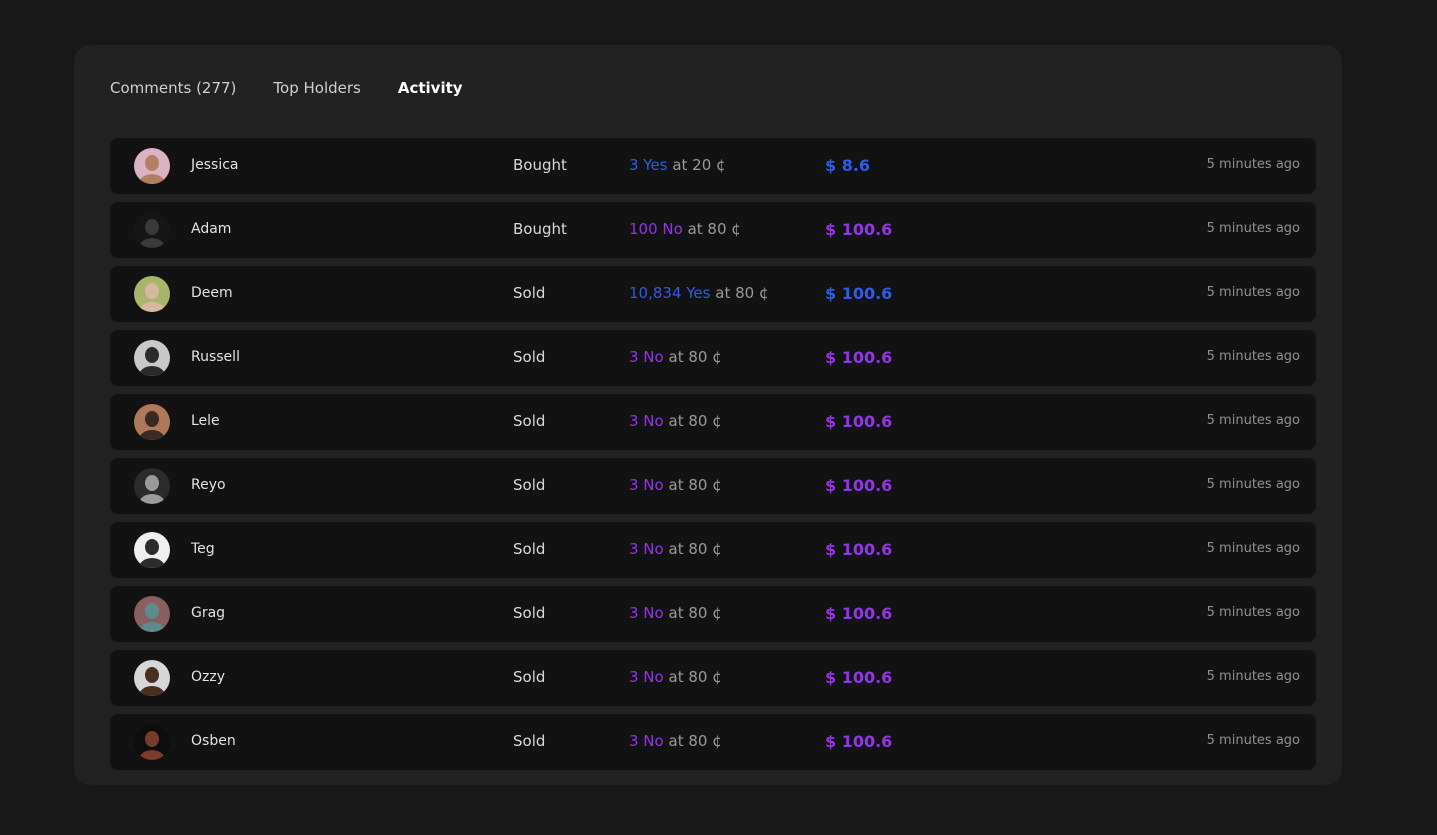 Image resolution: width=1437 pixels, height=835 pixels. I want to click on user-name: Lele, so click(205, 421).